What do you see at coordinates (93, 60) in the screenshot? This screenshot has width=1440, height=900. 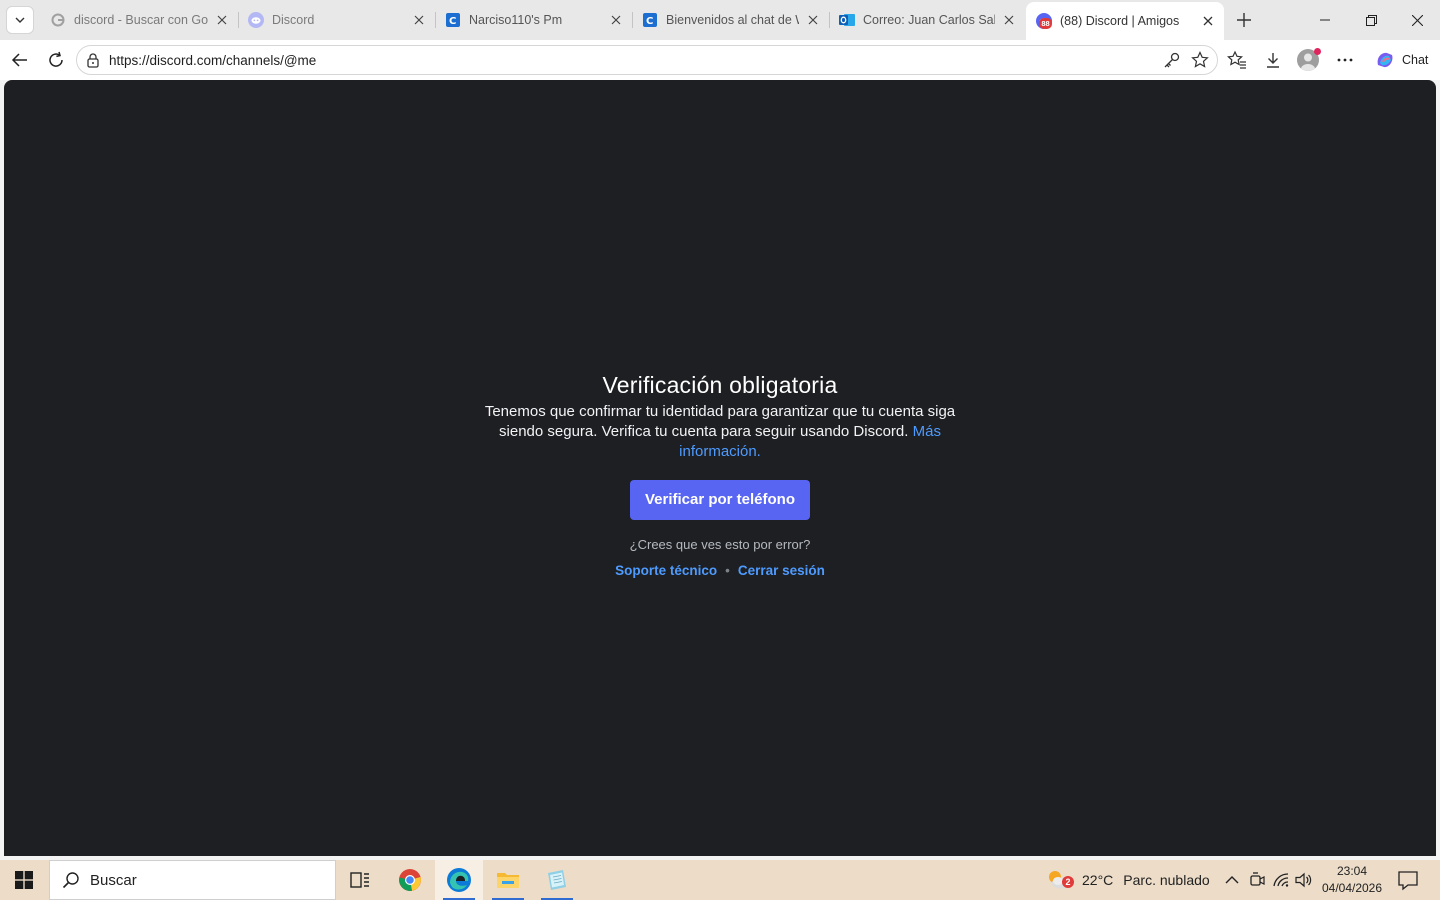 I see `lock-icon` at bounding box center [93, 60].